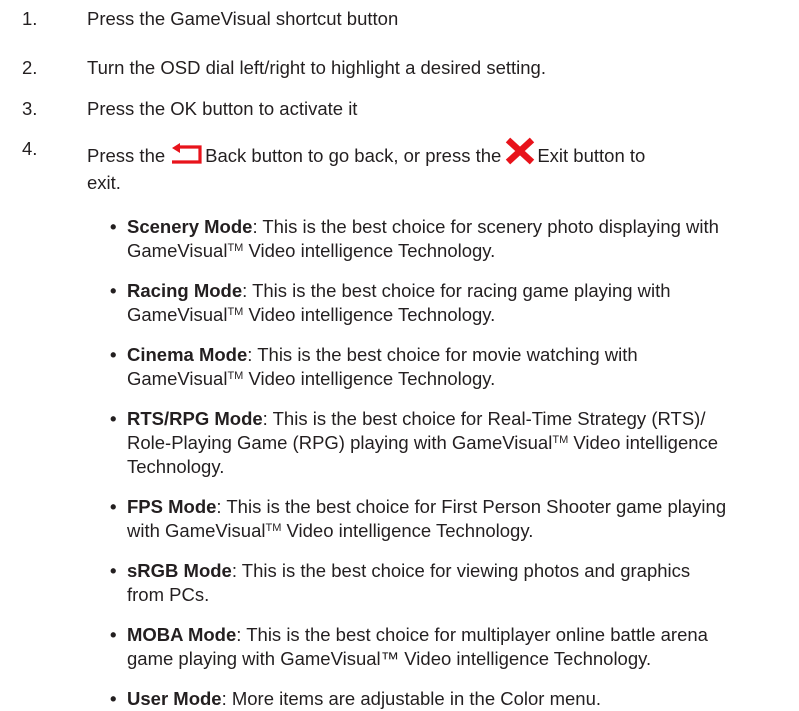  What do you see at coordinates (174, 698) in the screenshot?
I see `mode-name: User Mode` at bounding box center [174, 698].